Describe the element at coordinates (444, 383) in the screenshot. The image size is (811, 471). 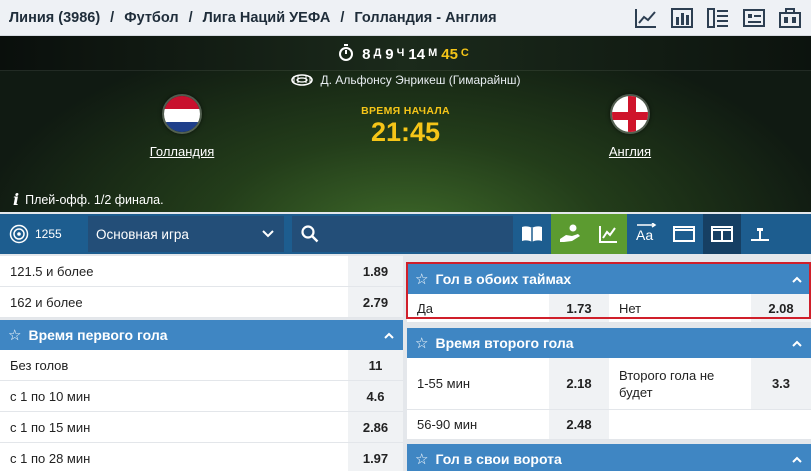
I see `outcome-label: 1-55 мин` at that location.